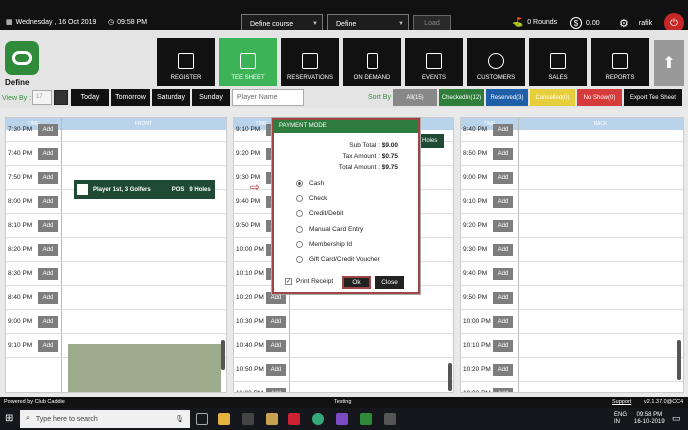 The height and width of the screenshot is (430, 688). What do you see at coordinates (356, 282) in the screenshot?
I see `ok-button: Ok` at bounding box center [356, 282].